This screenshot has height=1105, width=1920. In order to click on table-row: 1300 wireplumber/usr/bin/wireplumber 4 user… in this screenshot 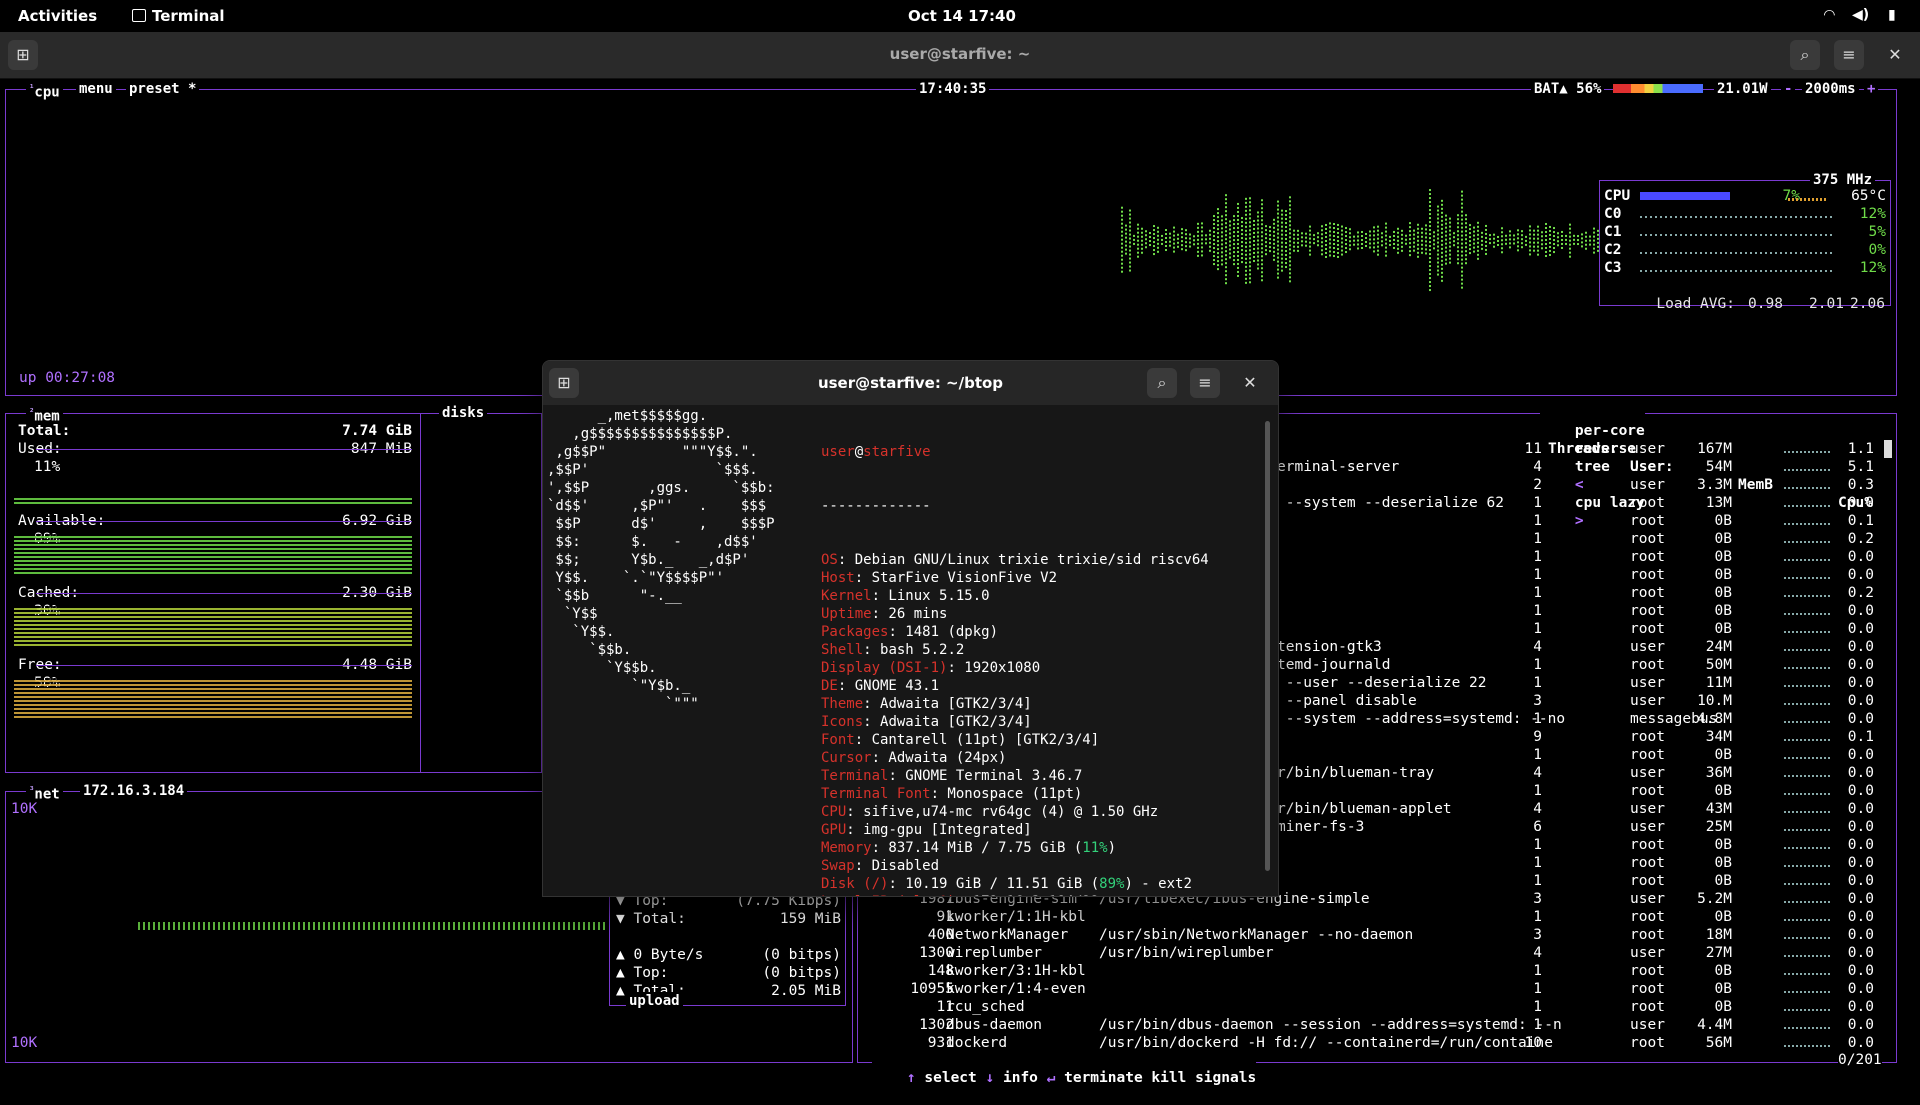, I will do `click(1377, 953)`.